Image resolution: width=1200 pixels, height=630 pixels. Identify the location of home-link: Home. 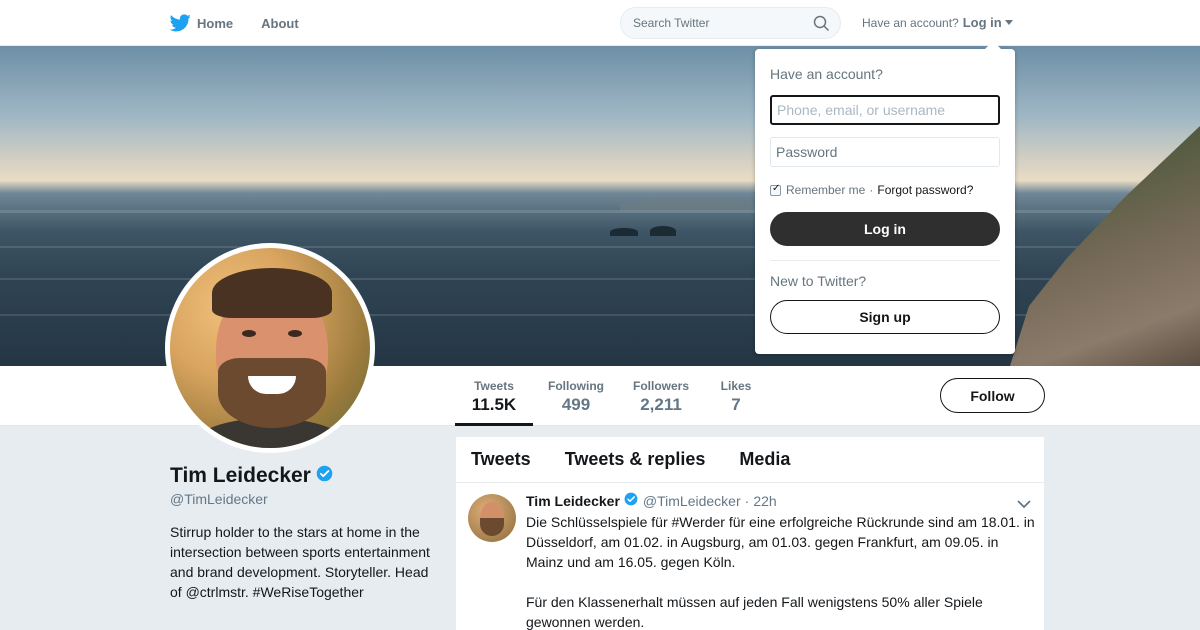
(201, 23).